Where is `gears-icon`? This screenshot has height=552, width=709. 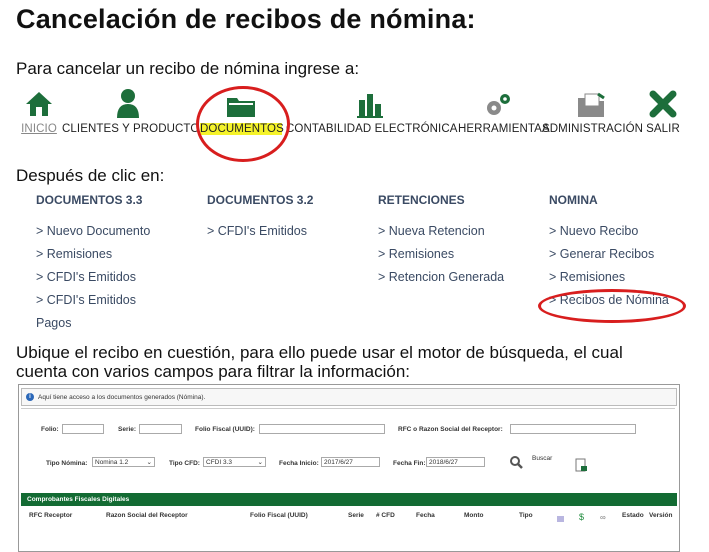 gears-icon is located at coordinates (498, 103).